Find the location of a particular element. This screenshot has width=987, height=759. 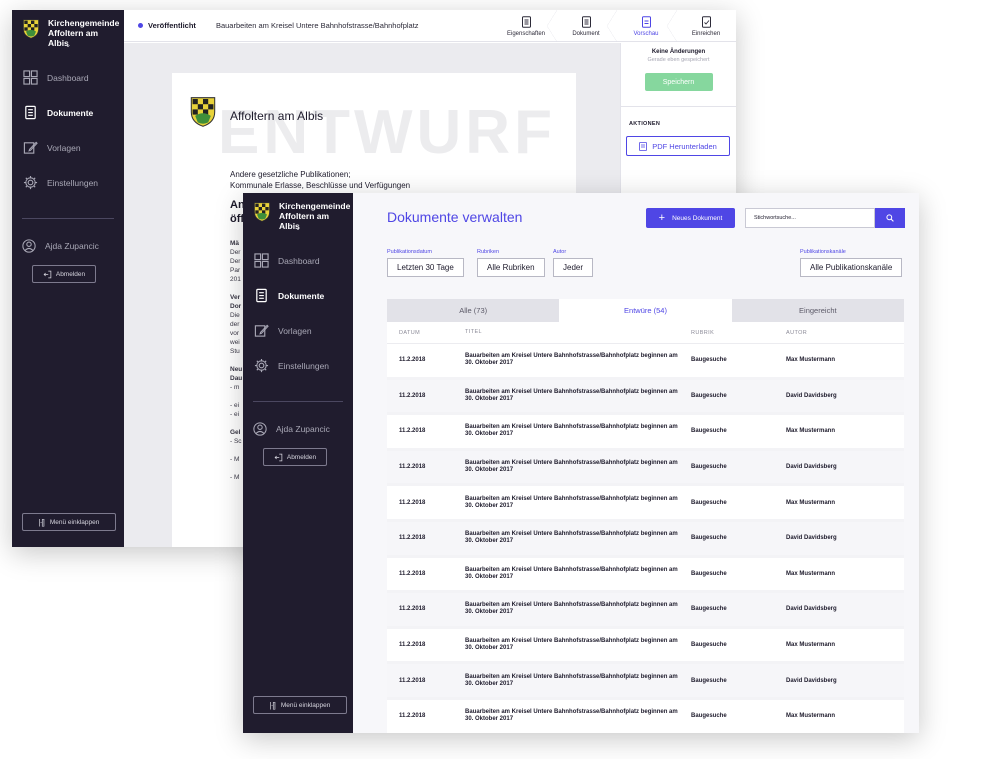

filter-select: Letzten 30 Tage is located at coordinates (425, 267).